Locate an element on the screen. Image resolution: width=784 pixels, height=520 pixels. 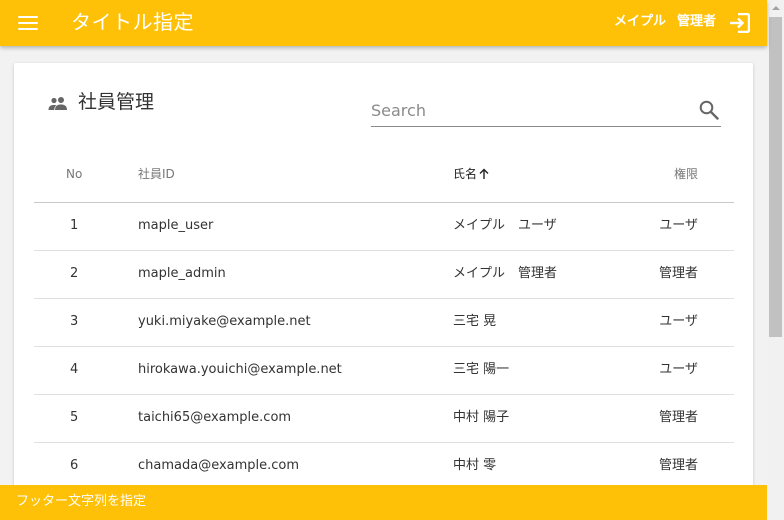
search-input is located at coordinates (531, 110).